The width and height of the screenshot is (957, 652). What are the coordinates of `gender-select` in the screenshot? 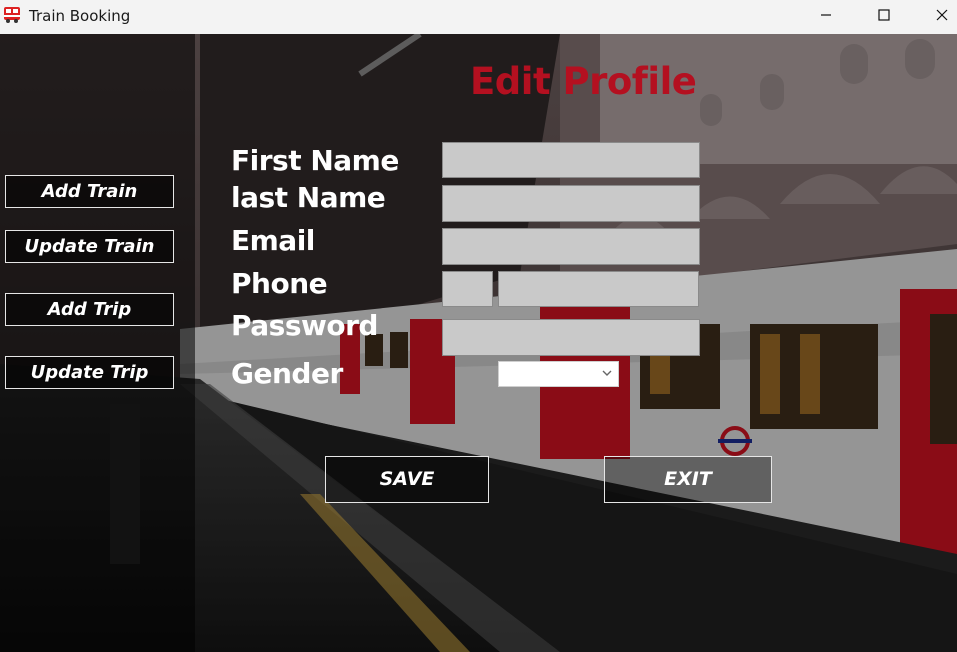 It's located at (558, 374).